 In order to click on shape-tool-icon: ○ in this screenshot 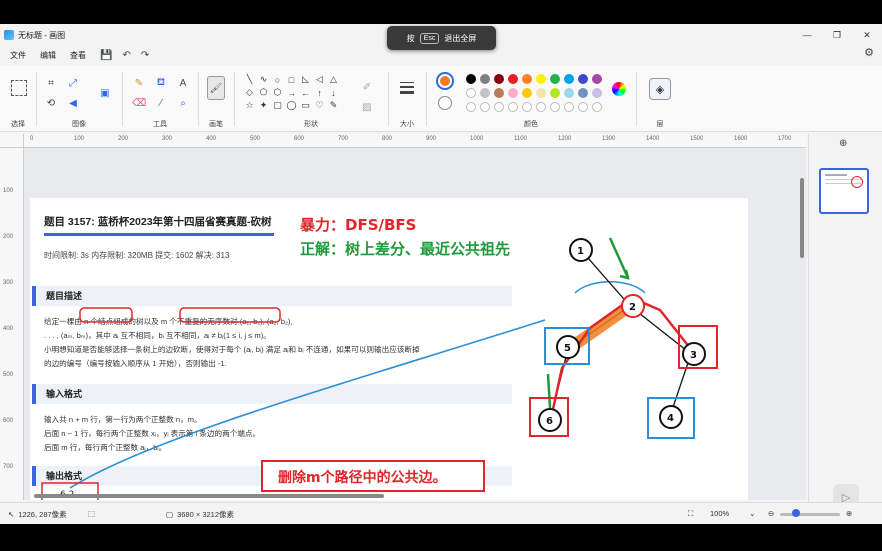, I will do `click(277, 79)`.